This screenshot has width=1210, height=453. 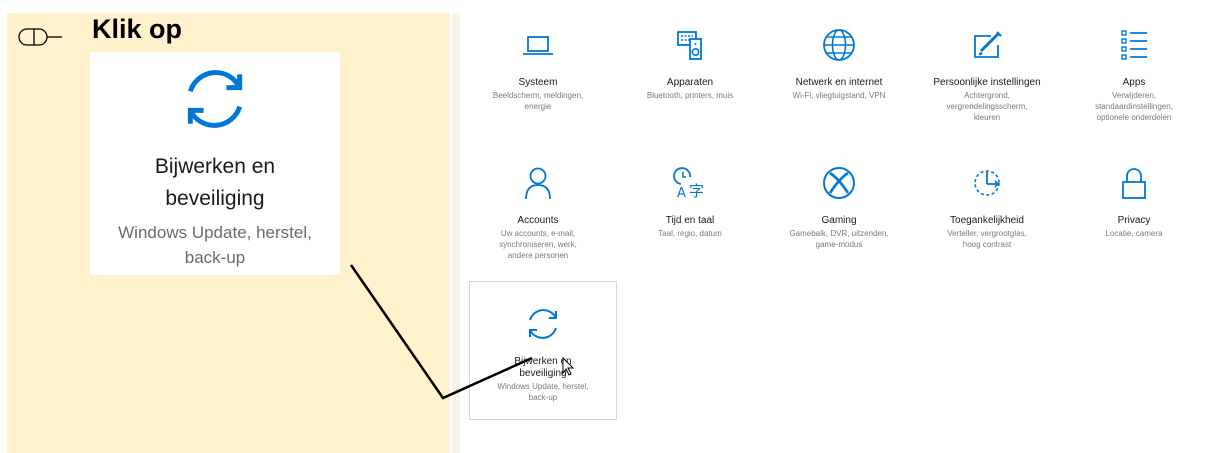 I want to click on tile-title: Netwerk en internet, so click(x=839, y=82).